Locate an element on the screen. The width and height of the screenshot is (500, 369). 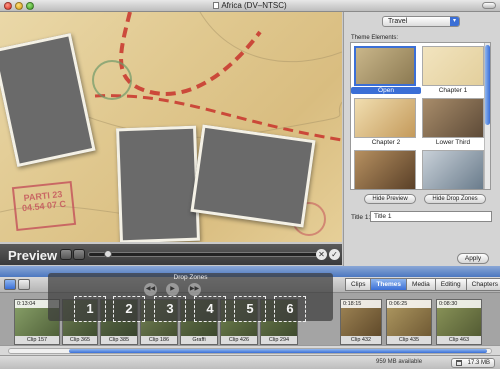
green-postmark-stamp is located at coordinates (112, 80).